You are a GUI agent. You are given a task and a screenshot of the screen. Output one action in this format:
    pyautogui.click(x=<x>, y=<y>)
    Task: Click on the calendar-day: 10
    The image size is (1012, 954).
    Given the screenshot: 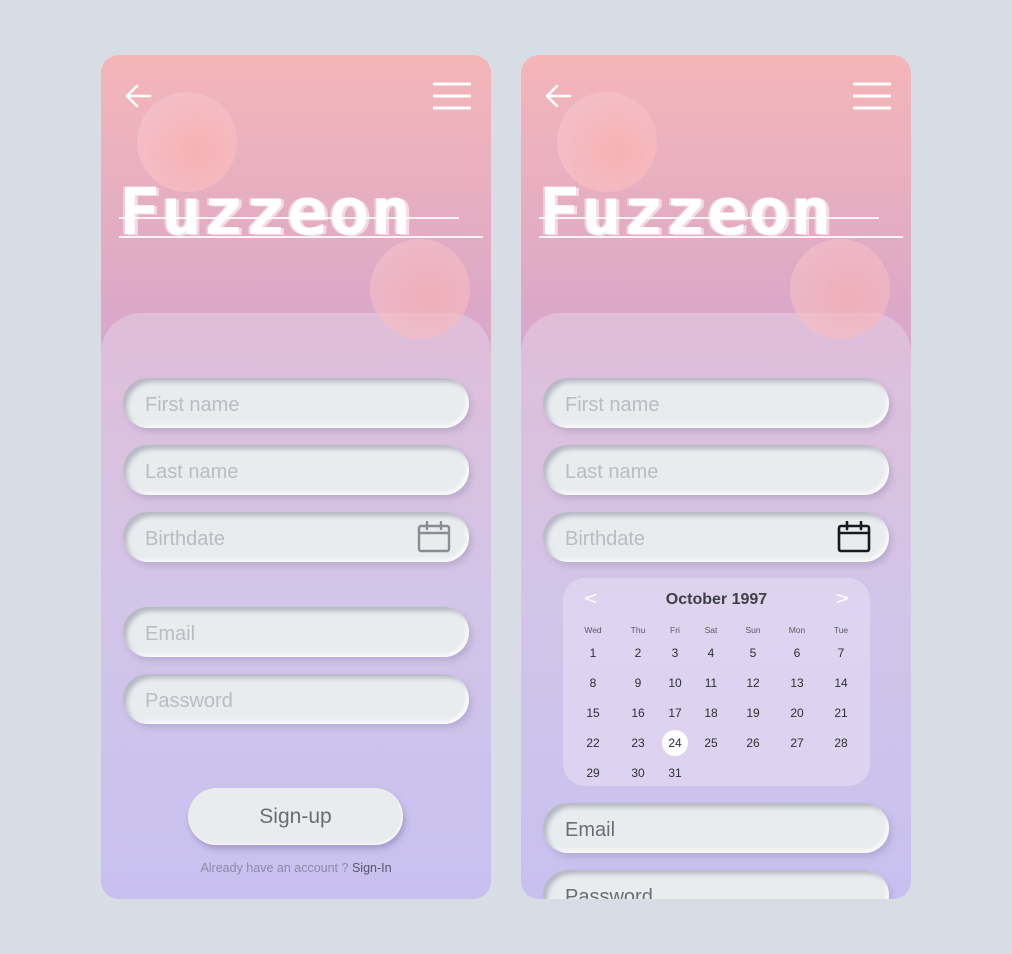 What is the action you would take?
    pyautogui.click(x=675, y=683)
    